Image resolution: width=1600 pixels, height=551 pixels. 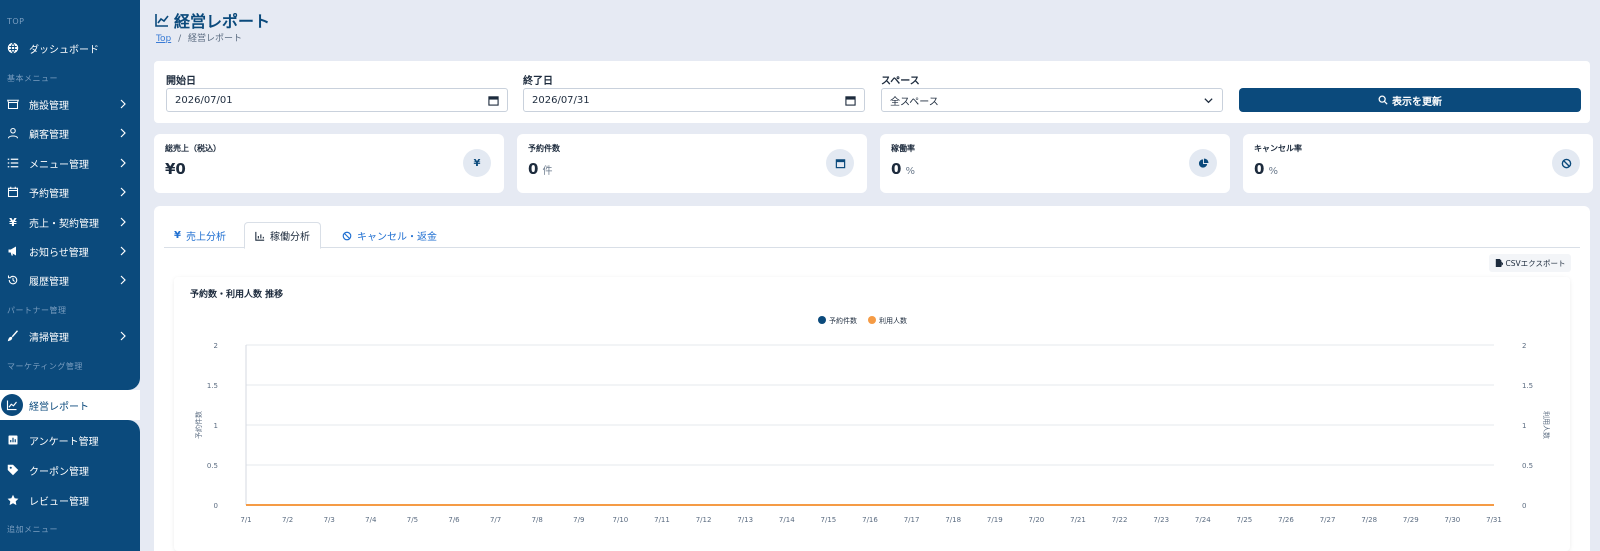 What do you see at coordinates (662, 520) in the screenshot?
I see `x-tick-label: 7/11` at bounding box center [662, 520].